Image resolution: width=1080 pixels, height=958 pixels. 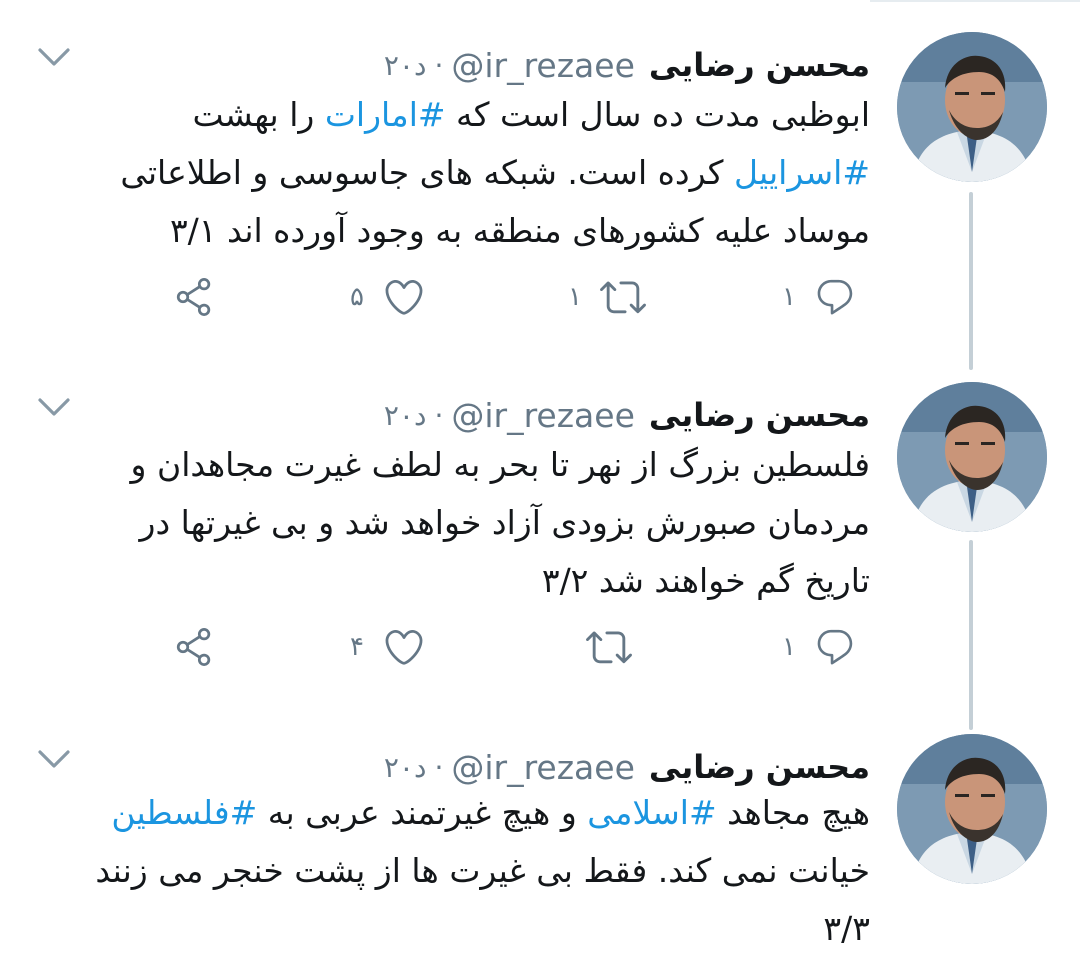 I want to click on retweet-button: ۱, so click(x=607, y=297).